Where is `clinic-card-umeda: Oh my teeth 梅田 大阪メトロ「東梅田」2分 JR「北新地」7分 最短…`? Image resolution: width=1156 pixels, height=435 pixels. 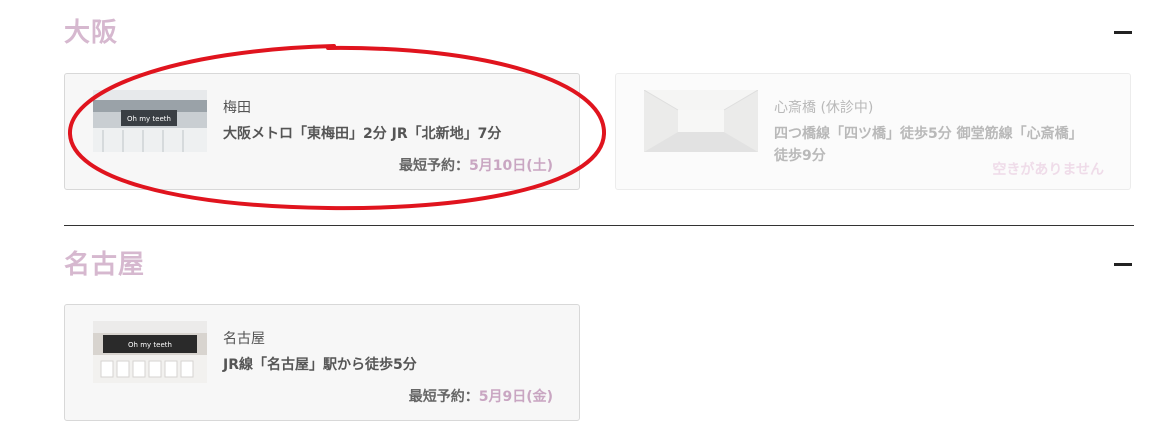 clinic-card-umeda: Oh my teeth 梅田 大阪メトロ「東梅田」2分 JR「北新地」7分 最短… is located at coordinates (322, 131).